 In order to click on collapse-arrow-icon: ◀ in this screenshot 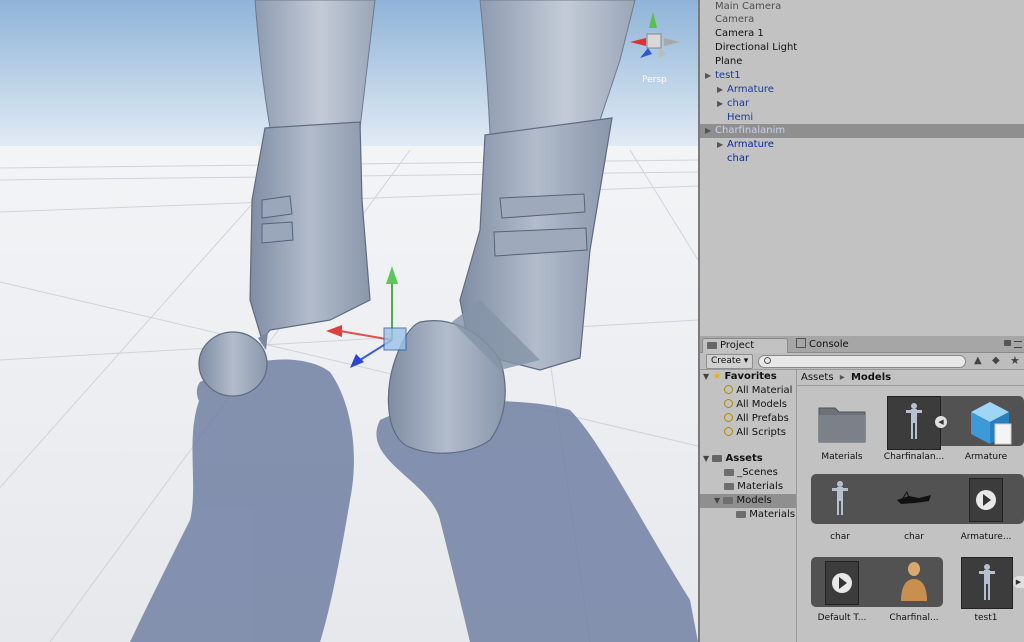, I will do `click(941, 422)`.